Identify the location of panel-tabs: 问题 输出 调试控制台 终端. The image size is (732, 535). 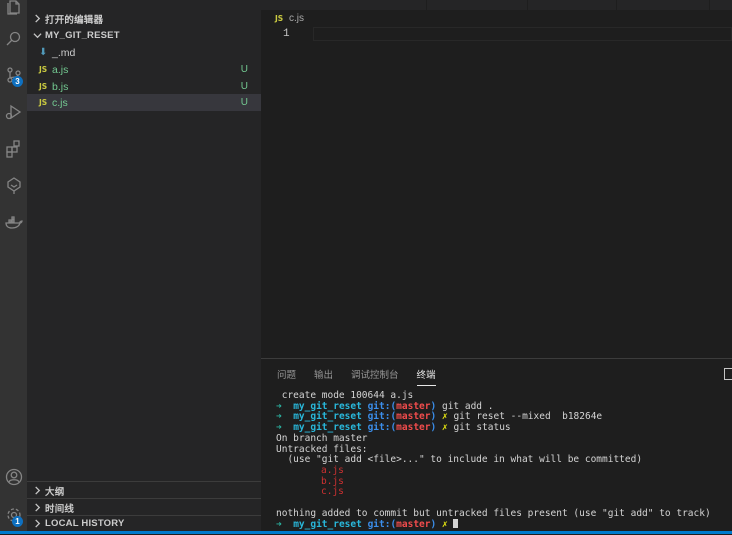
(356, 376).